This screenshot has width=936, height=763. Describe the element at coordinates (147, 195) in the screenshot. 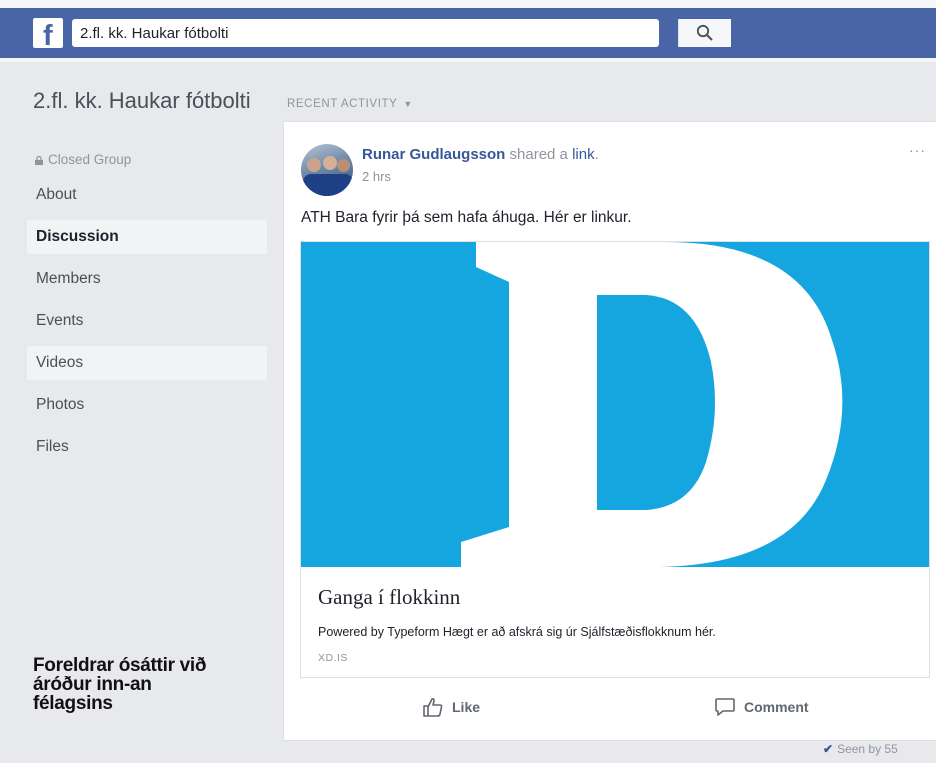

I see `nav-item-about: About` at that location.